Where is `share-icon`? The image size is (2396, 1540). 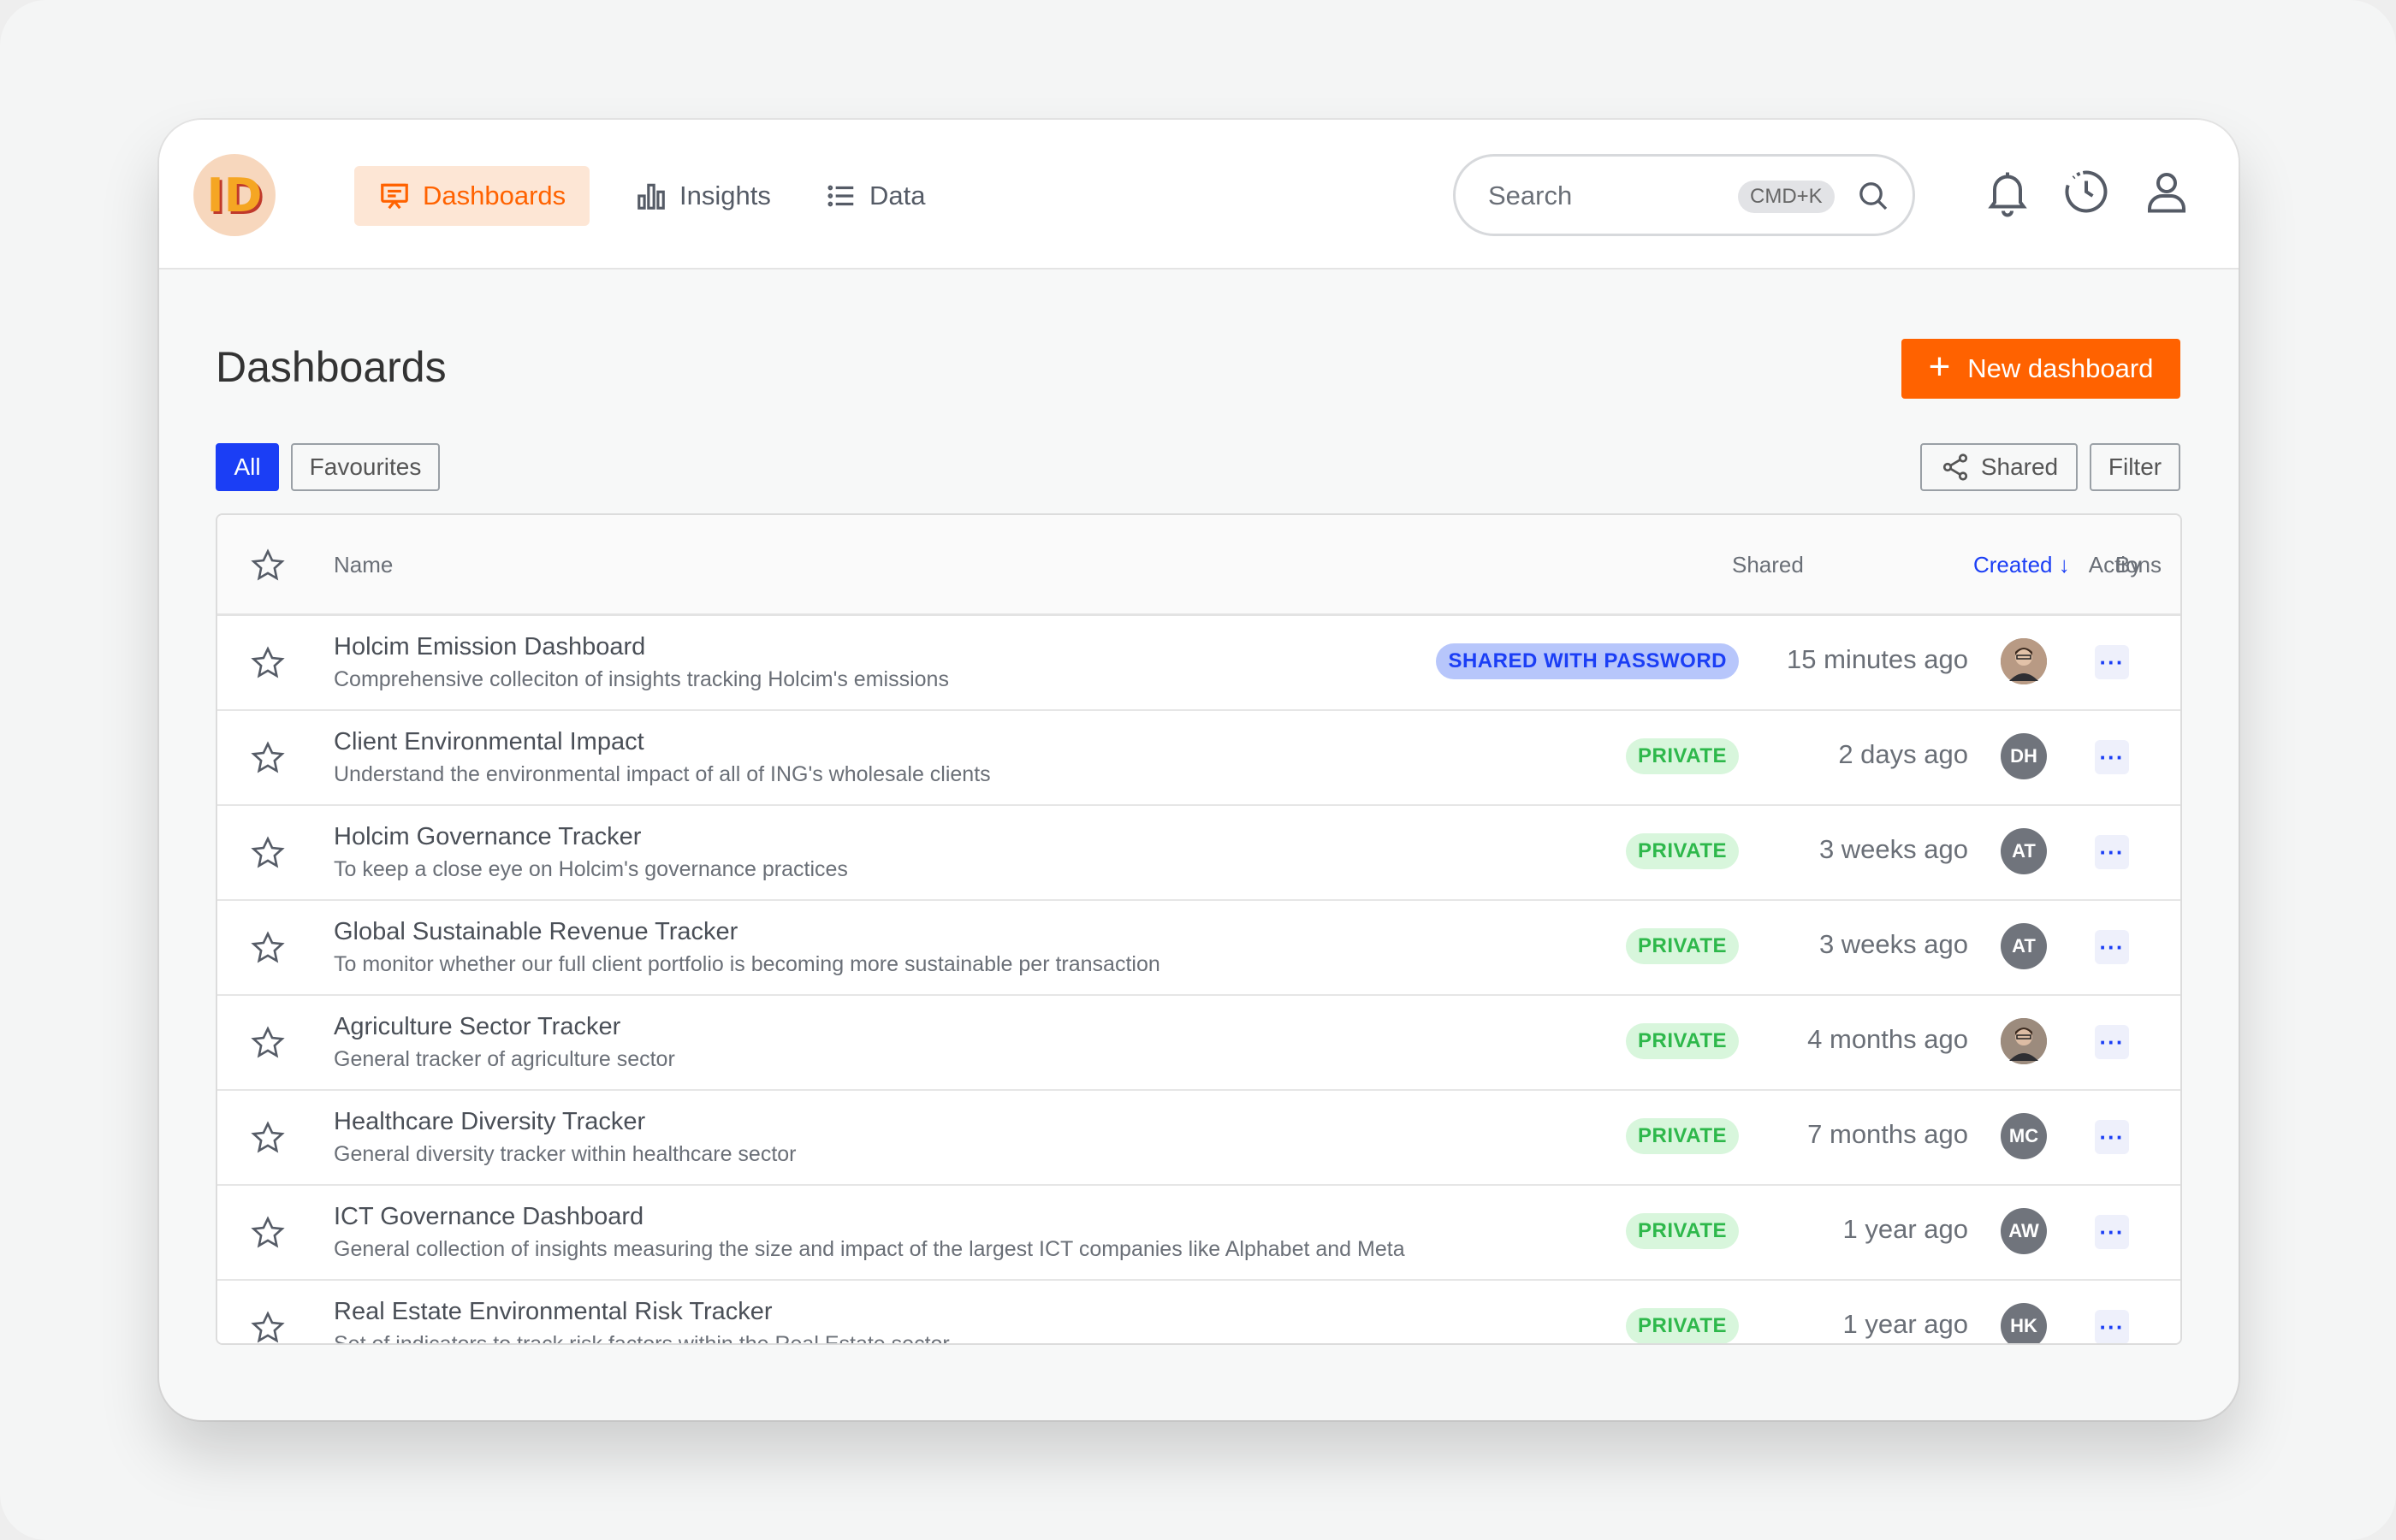 share-icon is located at coordinates (1955, 467).